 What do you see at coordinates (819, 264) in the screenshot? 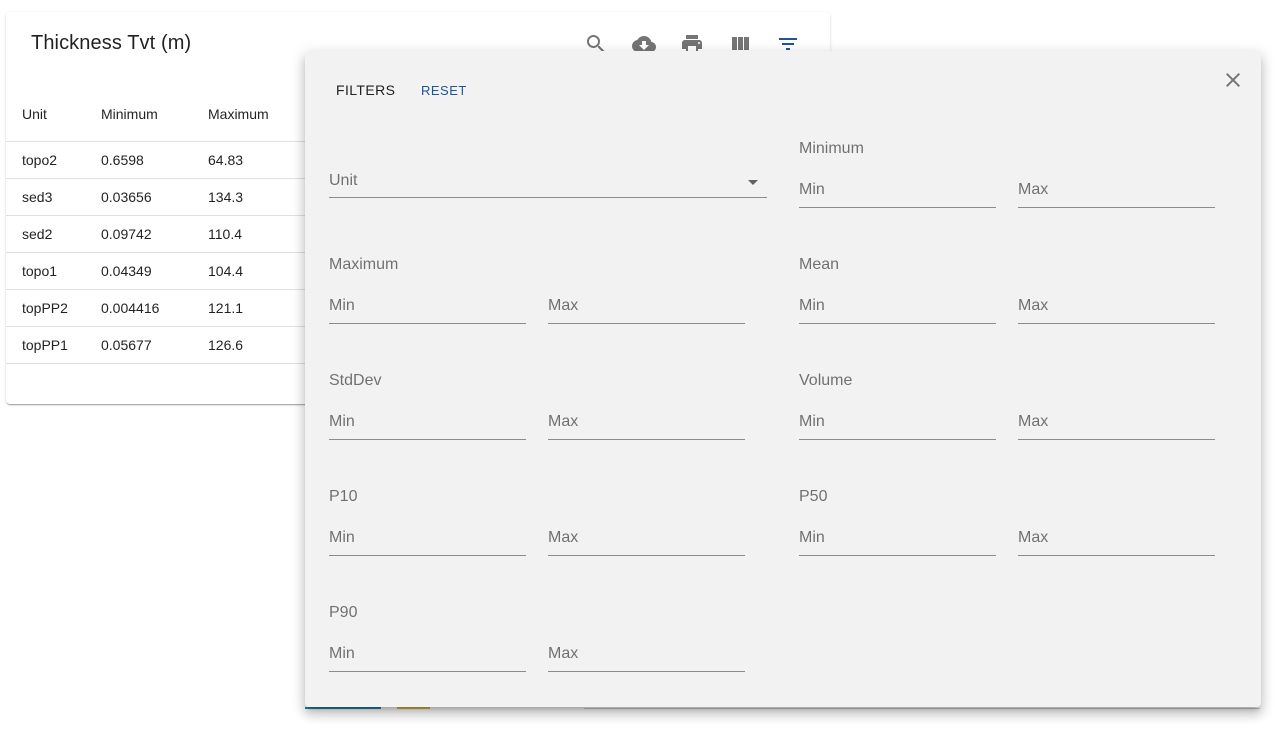
I see `filter-label-mean: Mean` at bounding box center [819, 264].